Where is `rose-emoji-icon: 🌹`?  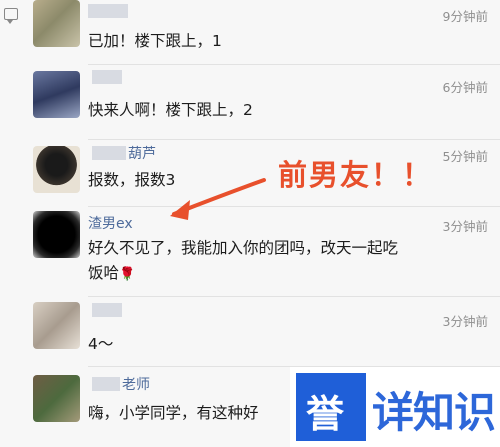
rose-emoji-icon: 🌹 is located at coordinates (127, 274).